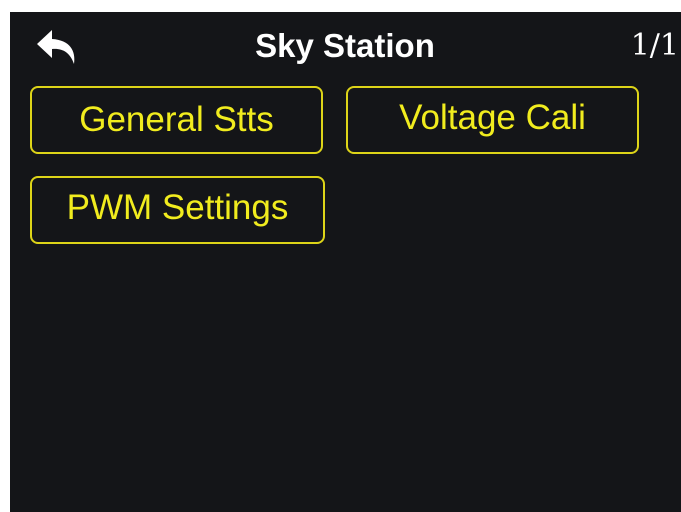 This screenshot has height=512, width=681. I want to click on voltage-calibration-button: Voltage Cali, so click(492, 120).